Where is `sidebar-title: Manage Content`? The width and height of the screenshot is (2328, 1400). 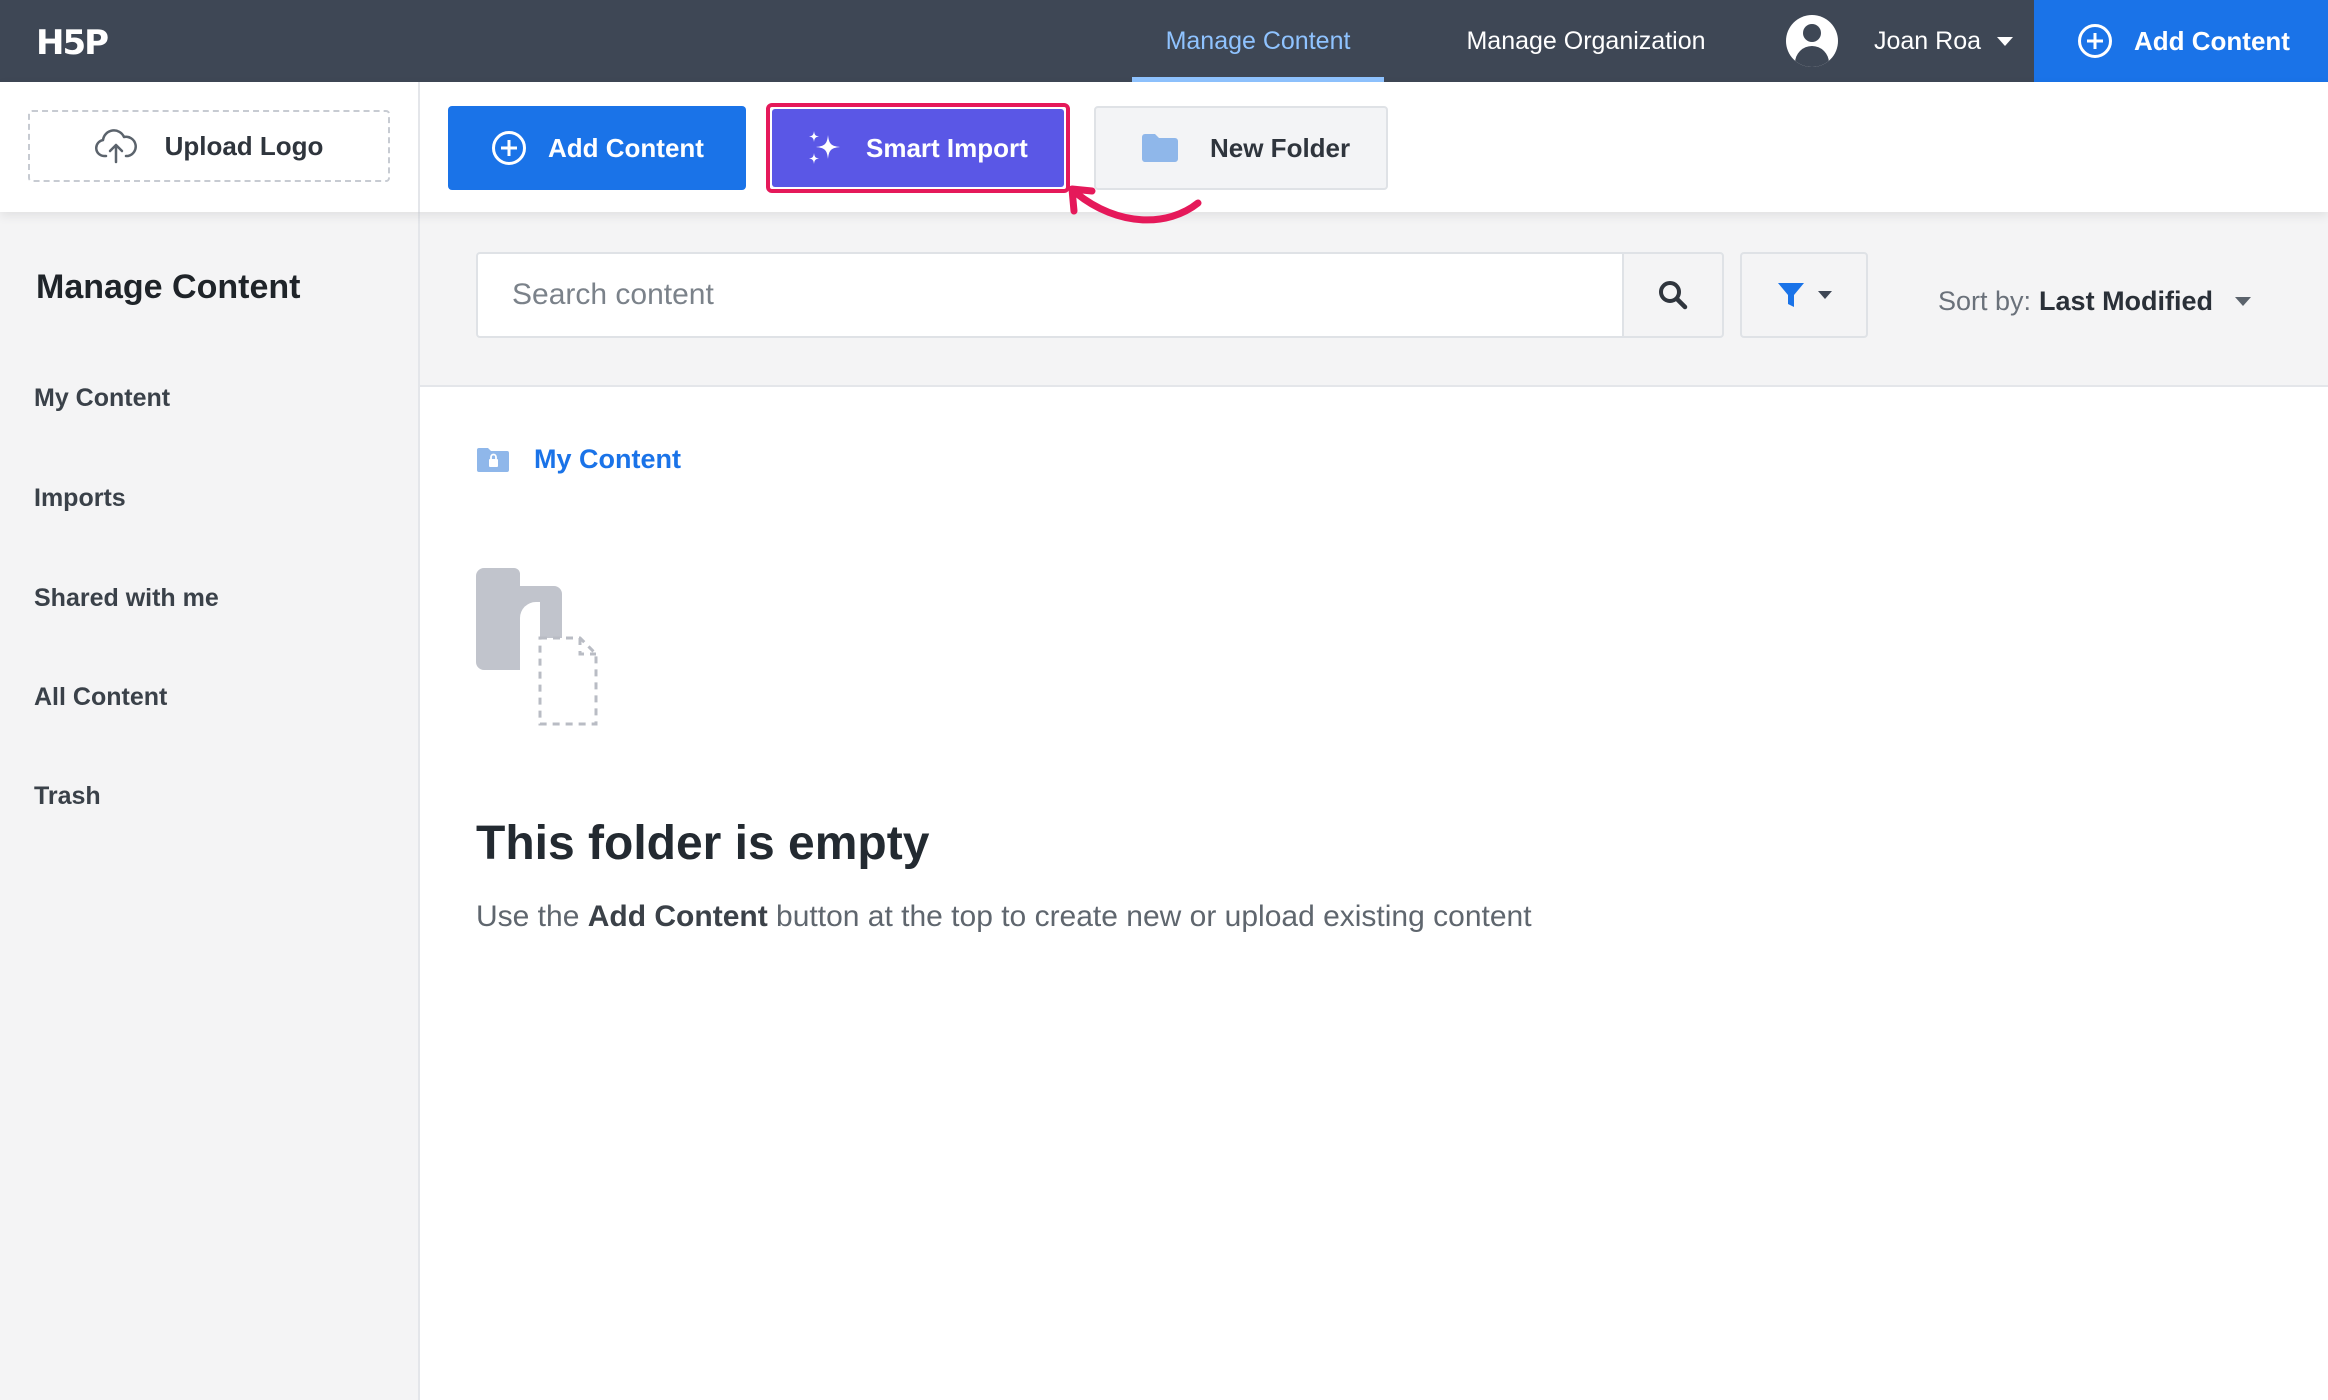
sidebar-title: Manage Content is located at coordinates (168, 287).